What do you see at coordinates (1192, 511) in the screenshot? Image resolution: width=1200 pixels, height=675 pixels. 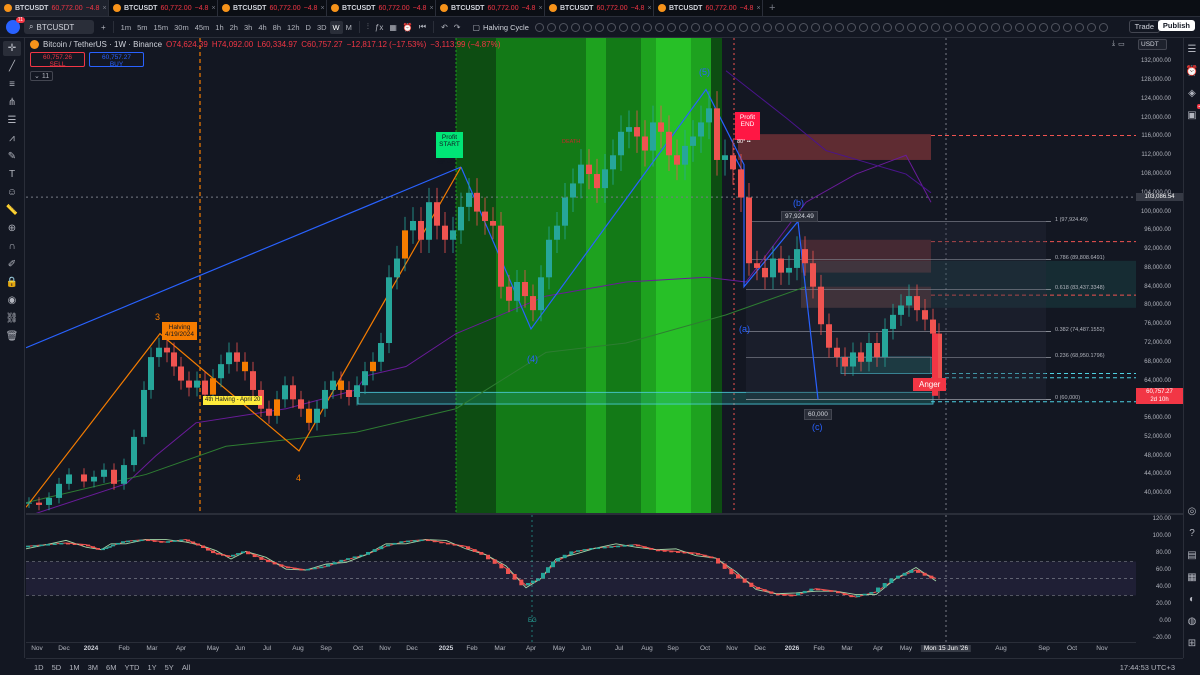 I see `target-icon: ◎` at bounding box center [1192, 511].